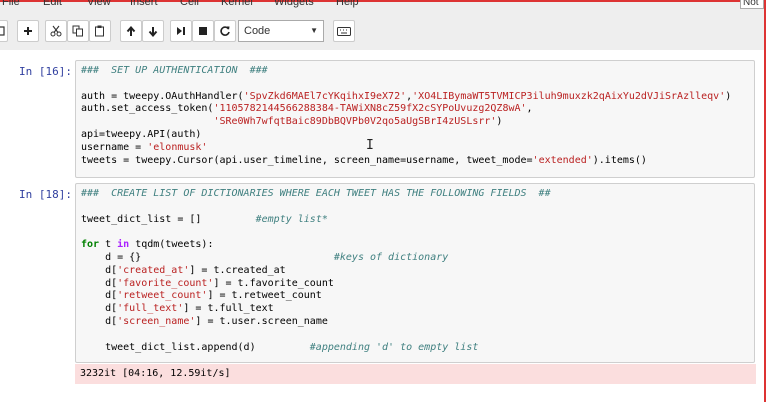 The image size is (766, 402). What do you see at coordinates (415, 135) in the screenshot?
I see `code-line: api=tweepy.API(auth)` at bounding box center [415, 135].